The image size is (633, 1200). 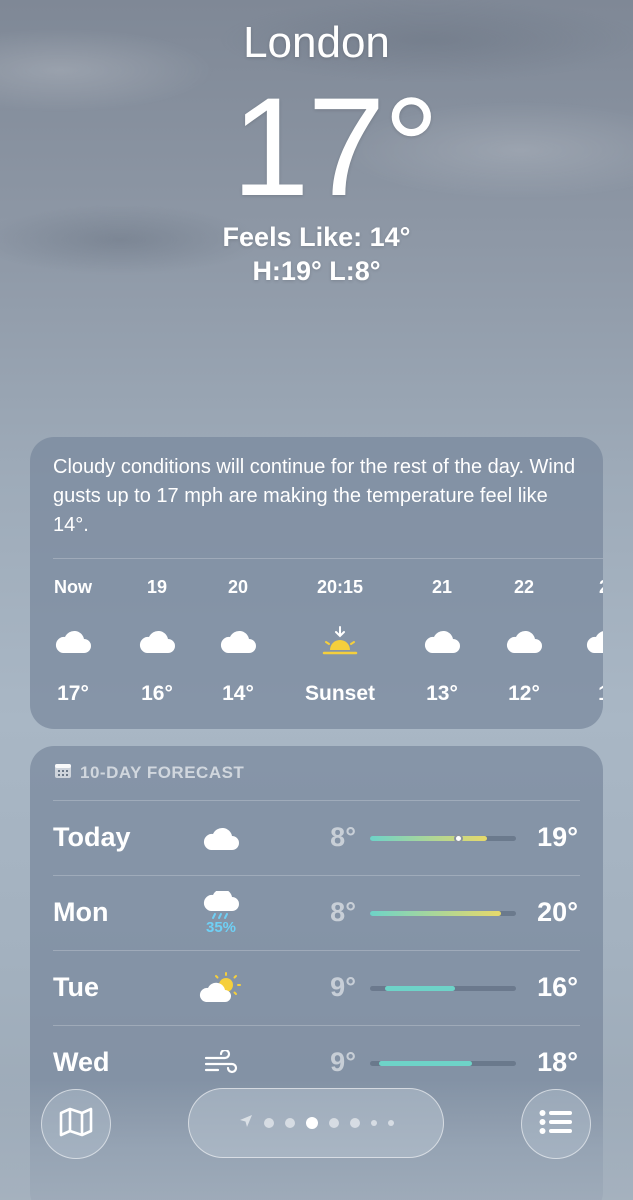 What do you see at coordinates (73, 587) in the screenshot?
I see `hour-time: Now` at bounding box center [73, 587].